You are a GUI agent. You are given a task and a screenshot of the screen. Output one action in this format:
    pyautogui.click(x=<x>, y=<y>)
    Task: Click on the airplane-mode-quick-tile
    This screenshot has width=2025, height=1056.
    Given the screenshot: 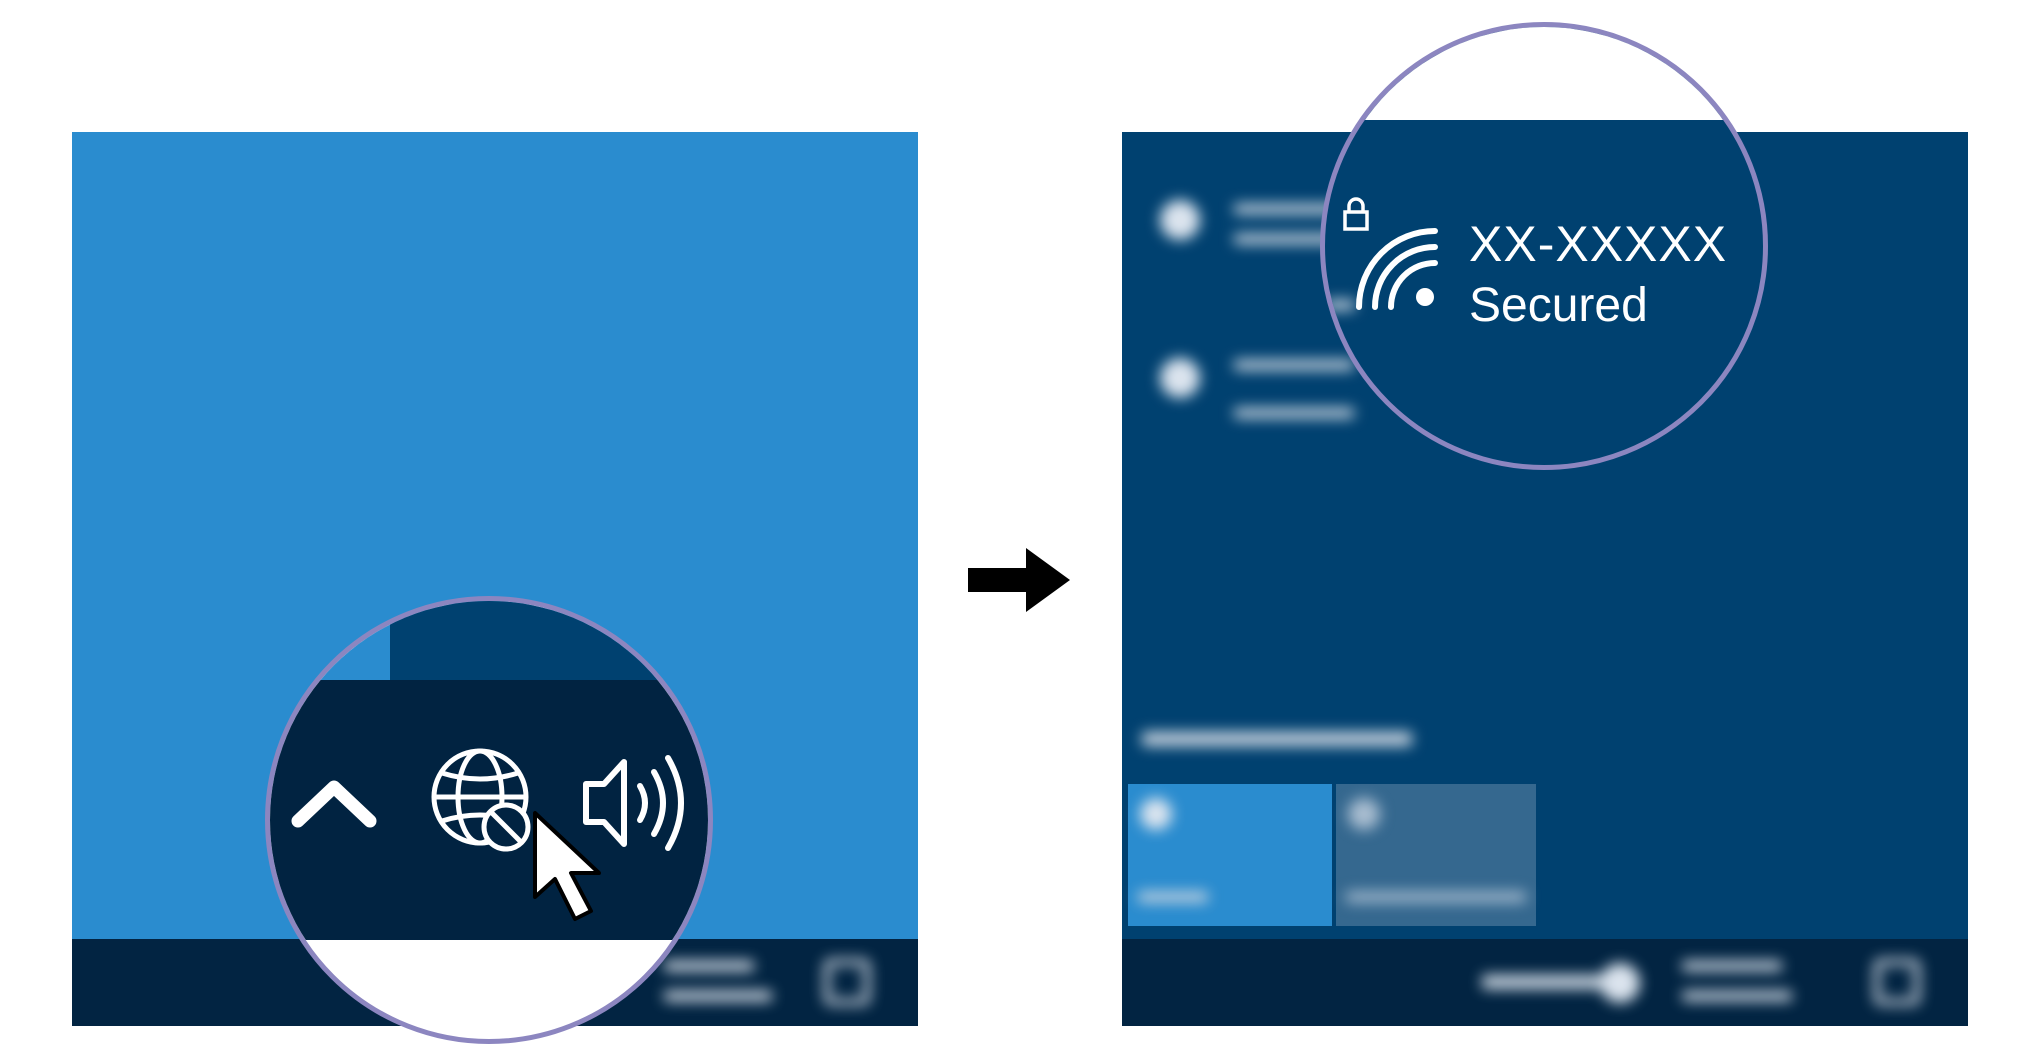 What is the action you would take?
    pyautogui.click(x=1436, y=855)
    